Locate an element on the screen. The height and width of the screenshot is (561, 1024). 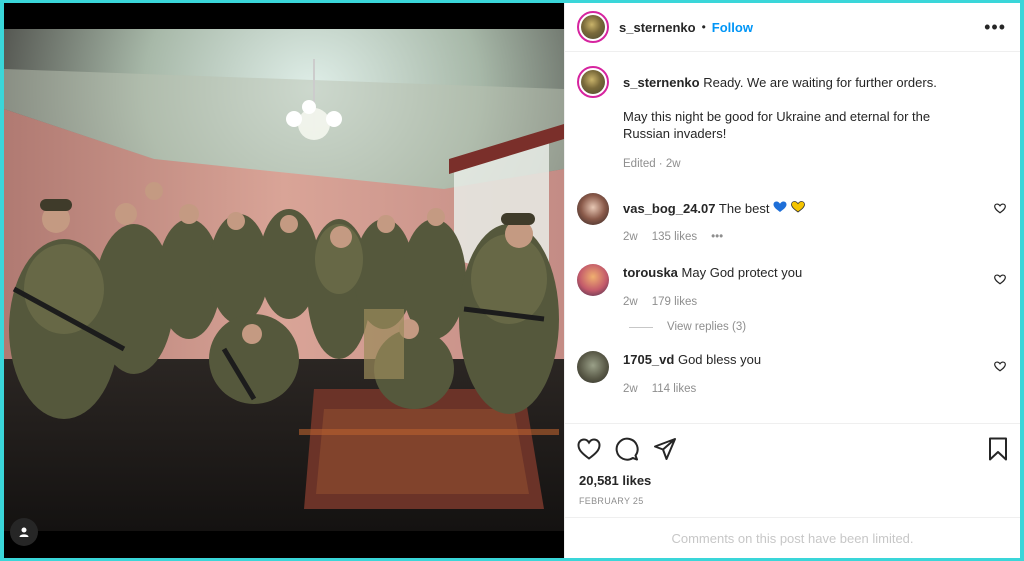
comment-more-icon: ••• is located at coordinates (717, 237).